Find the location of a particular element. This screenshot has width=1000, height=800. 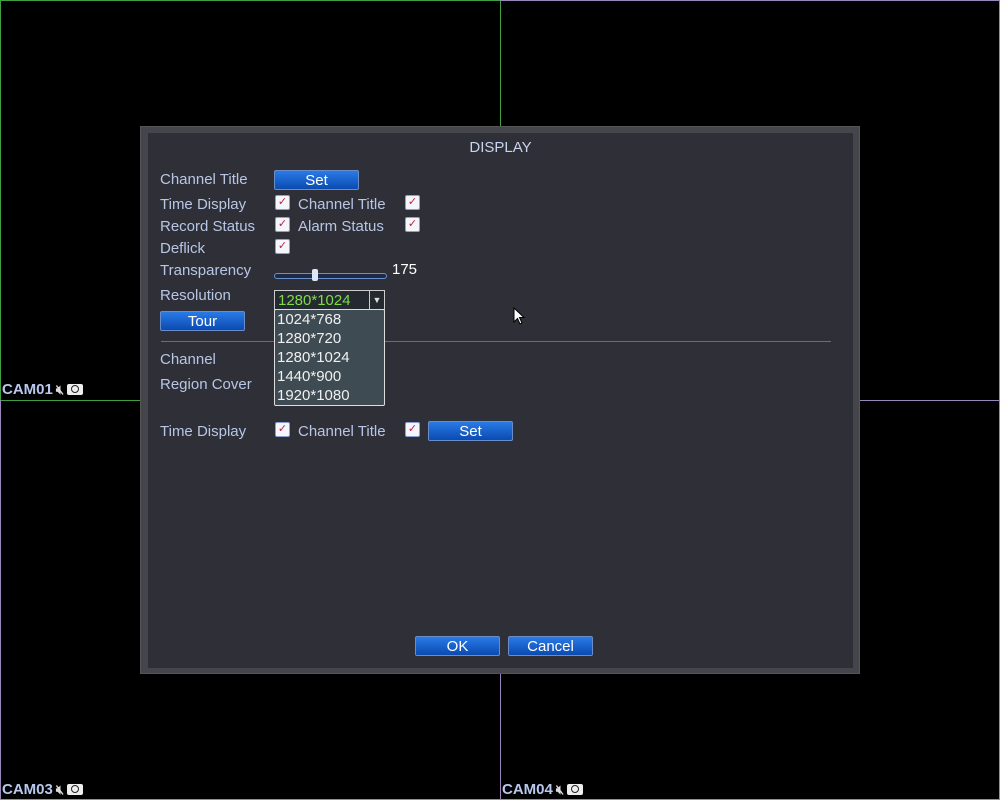

channel-title-checkbox: ✓ is located at coordinates (412, 202).